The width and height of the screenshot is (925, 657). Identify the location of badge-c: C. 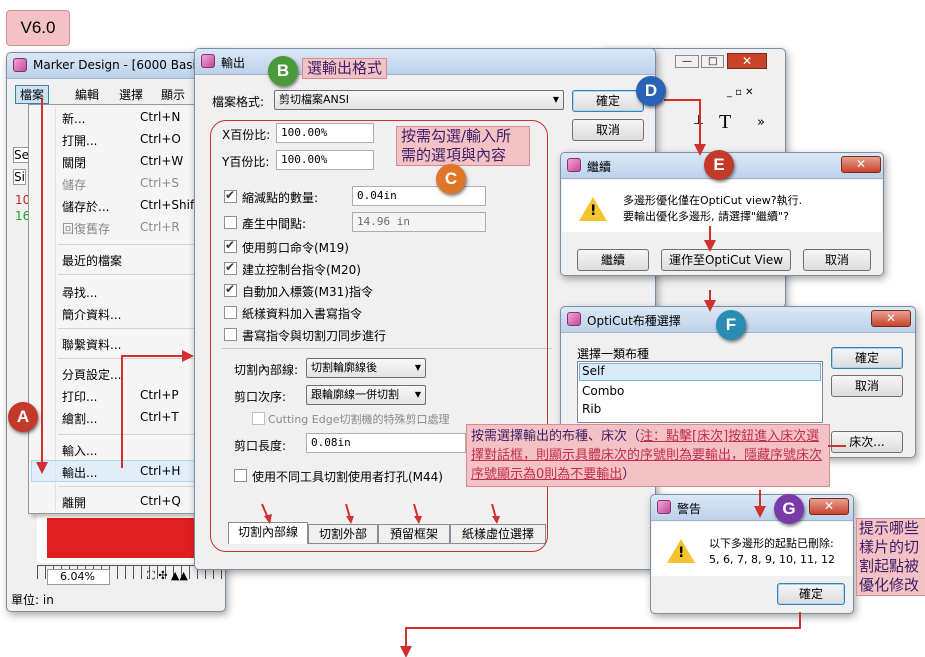
(451, 179).